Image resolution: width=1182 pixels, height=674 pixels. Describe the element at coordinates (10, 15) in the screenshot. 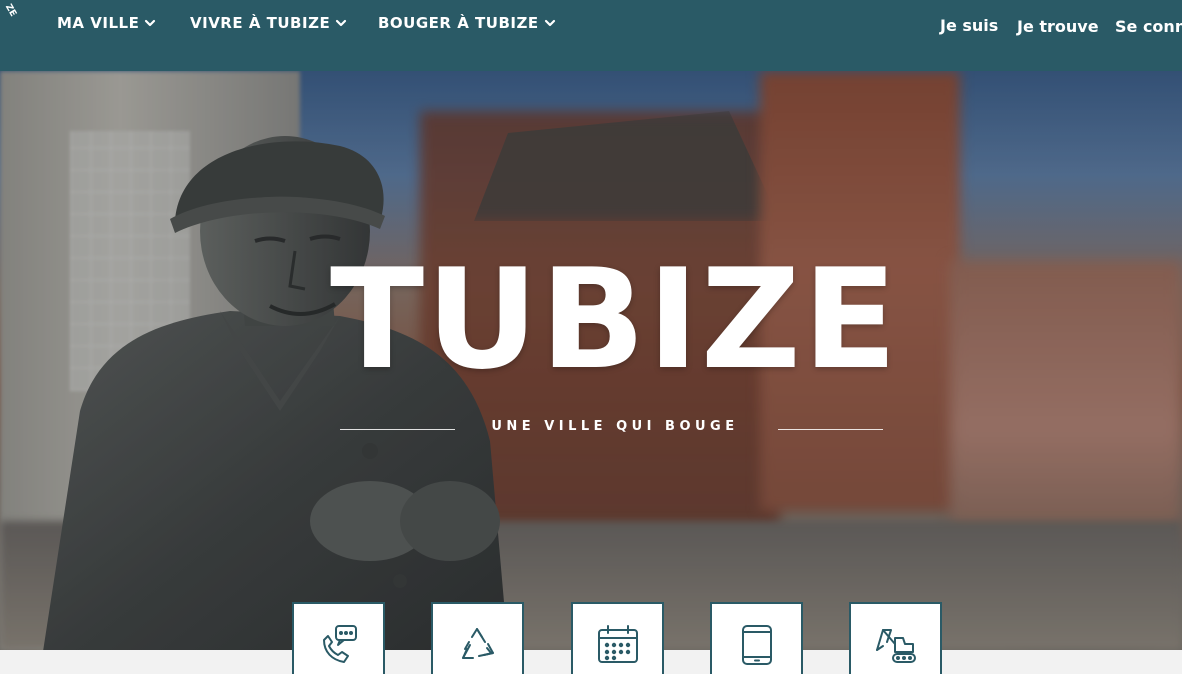

I see `site-logo: ZE` at that location.